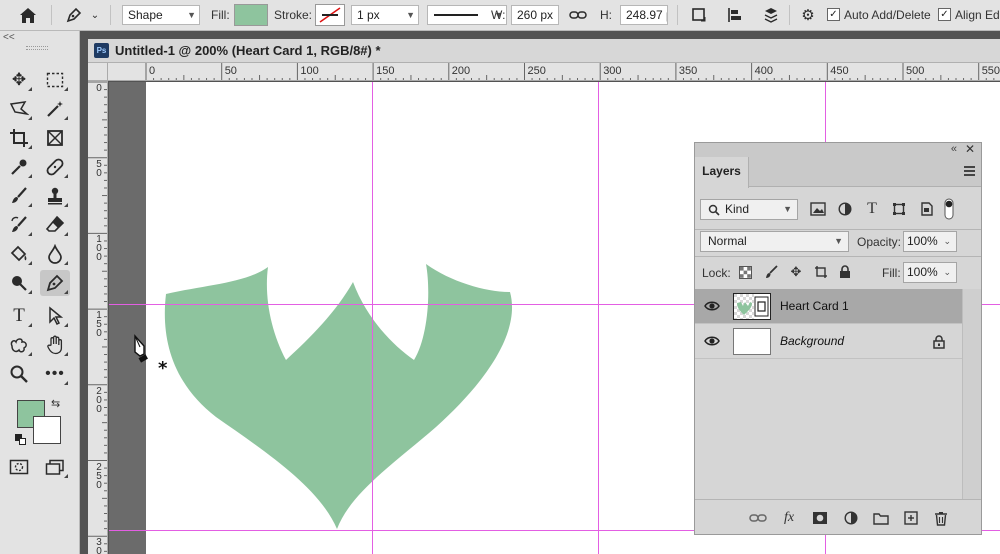 The height and width of the screenshot is (554, 1000). I want to click on type-layer-filter-icon: T, so click(872, 209).